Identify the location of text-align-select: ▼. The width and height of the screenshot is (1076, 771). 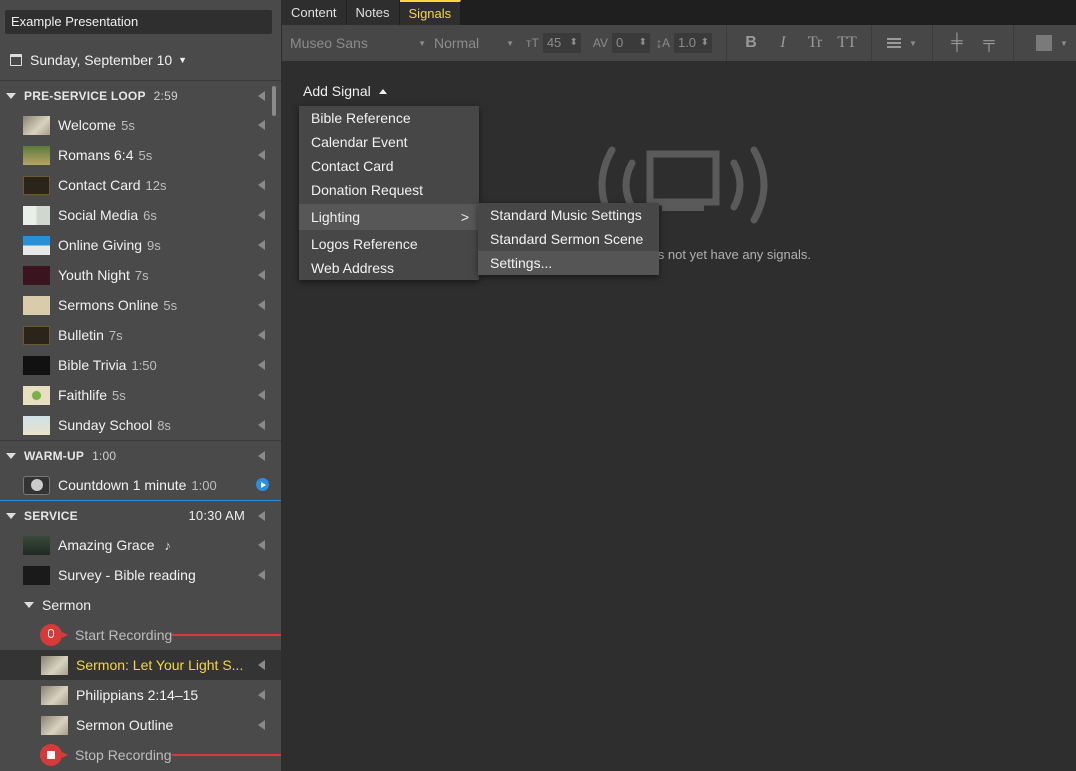
(902, 43).